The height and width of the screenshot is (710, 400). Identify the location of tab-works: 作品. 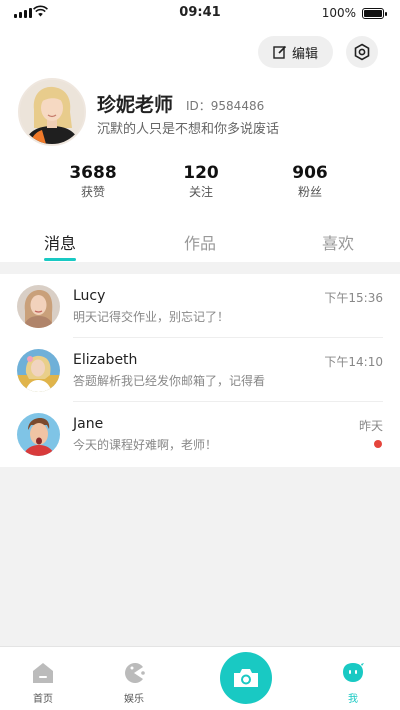
(200, 242).